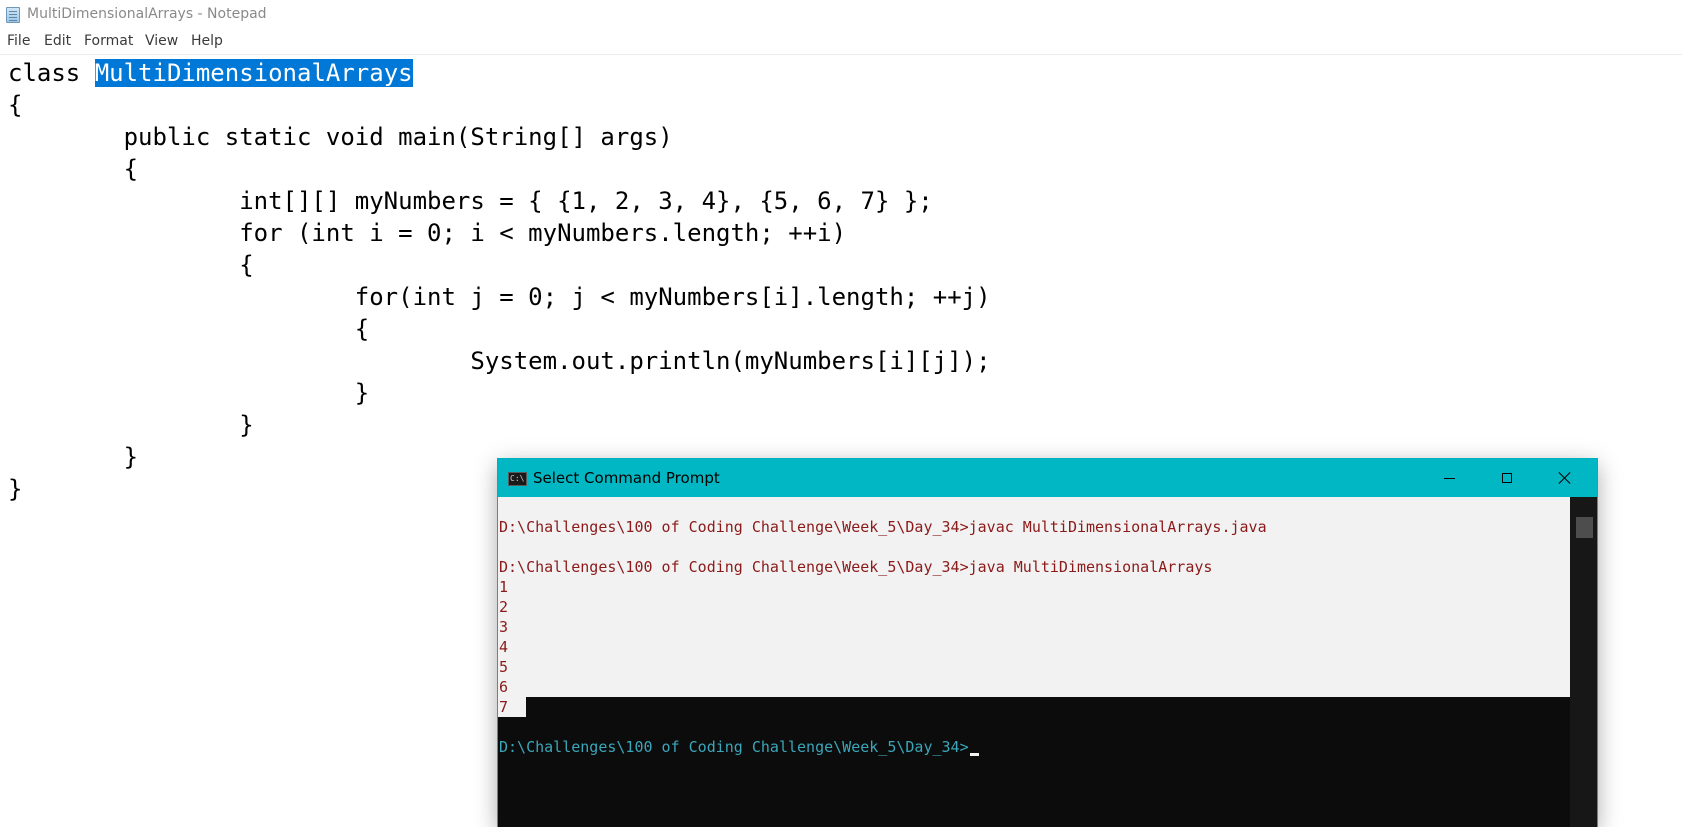 The image size is (1682, 827). What do you see at coordinates (1583, 662) in the screenshot?
I see `cmd-vertical-scrollbar` at bounding box center [1583, 662].